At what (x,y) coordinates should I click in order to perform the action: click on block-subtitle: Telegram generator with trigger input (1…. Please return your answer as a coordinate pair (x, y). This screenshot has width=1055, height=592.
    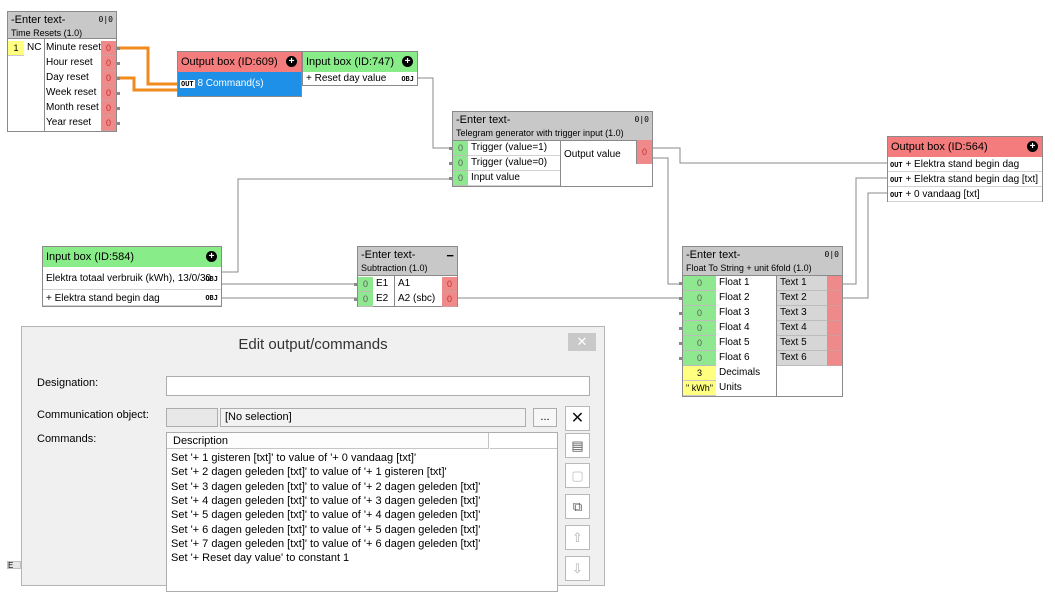
    Looking at the image, I should click on (540, 133).